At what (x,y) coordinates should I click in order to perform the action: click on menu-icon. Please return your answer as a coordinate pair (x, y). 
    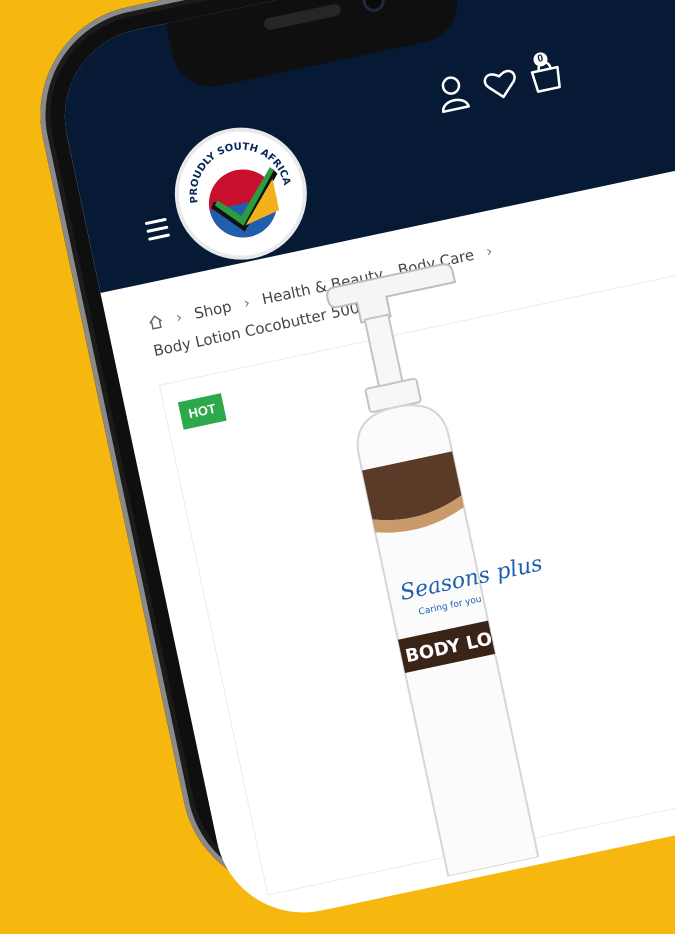
    Looking at the image, I should click on (157, 229).